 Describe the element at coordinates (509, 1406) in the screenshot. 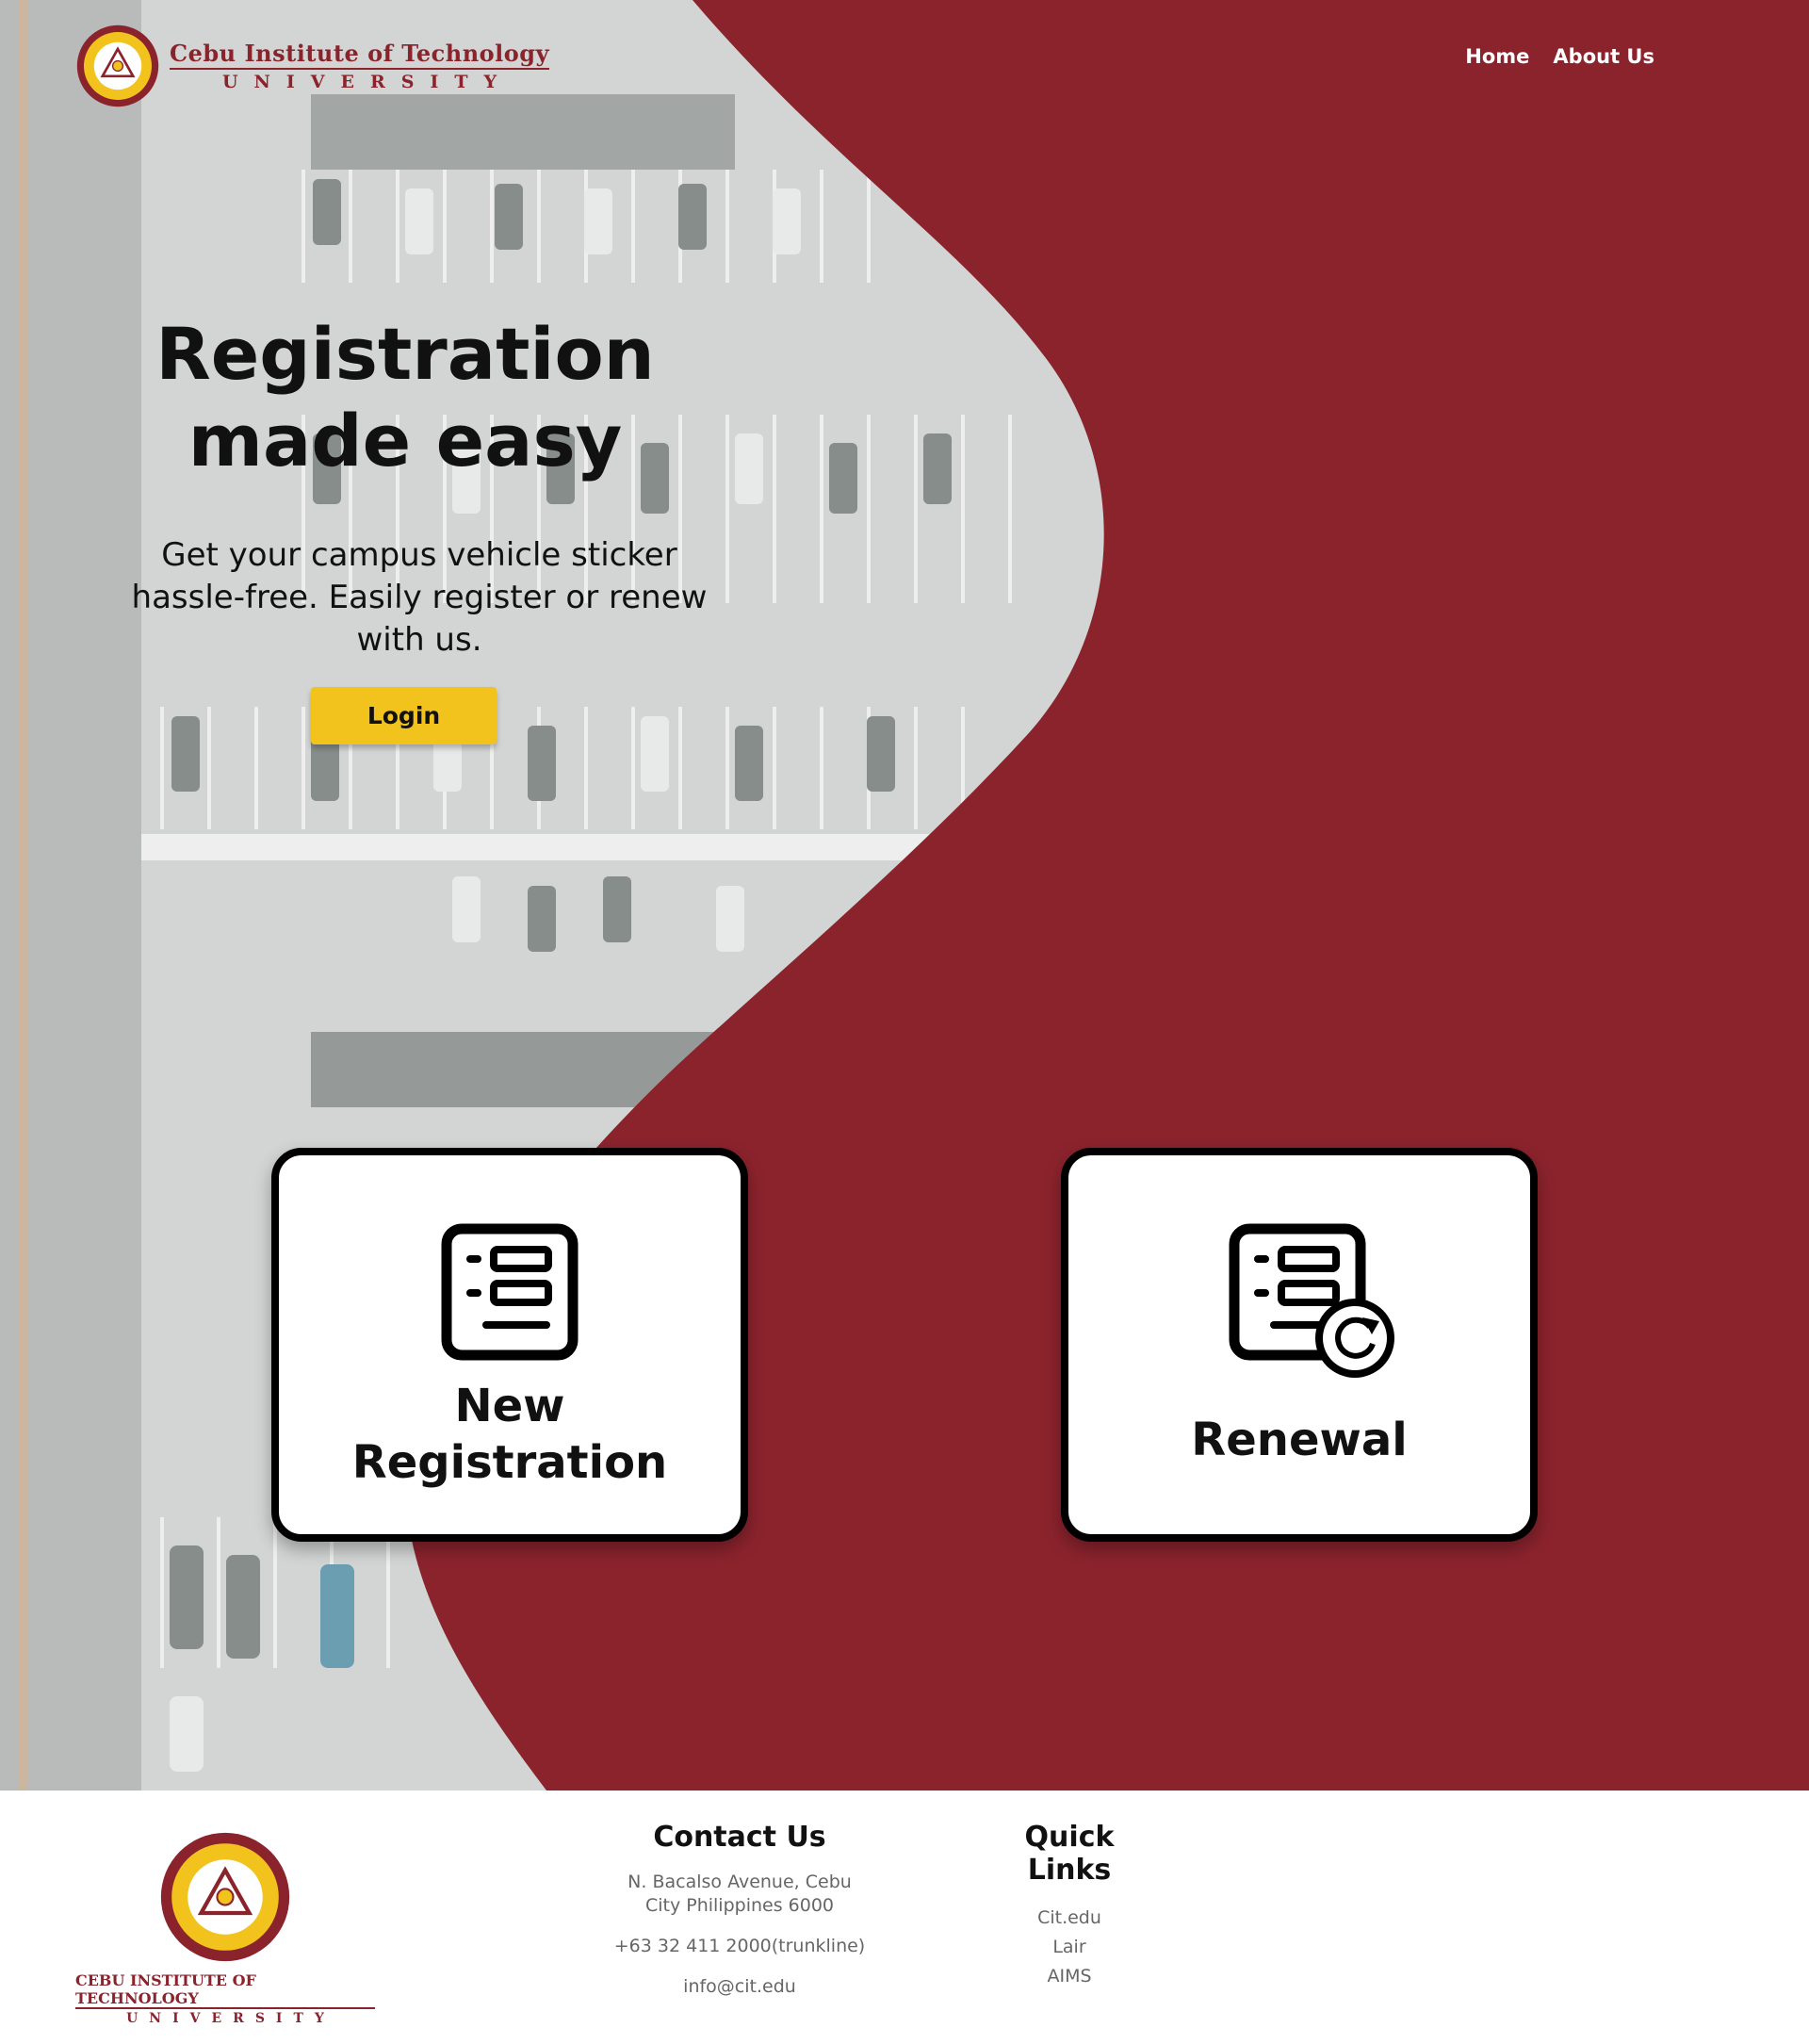

I see `new-registration-label-line1: New` at that location.